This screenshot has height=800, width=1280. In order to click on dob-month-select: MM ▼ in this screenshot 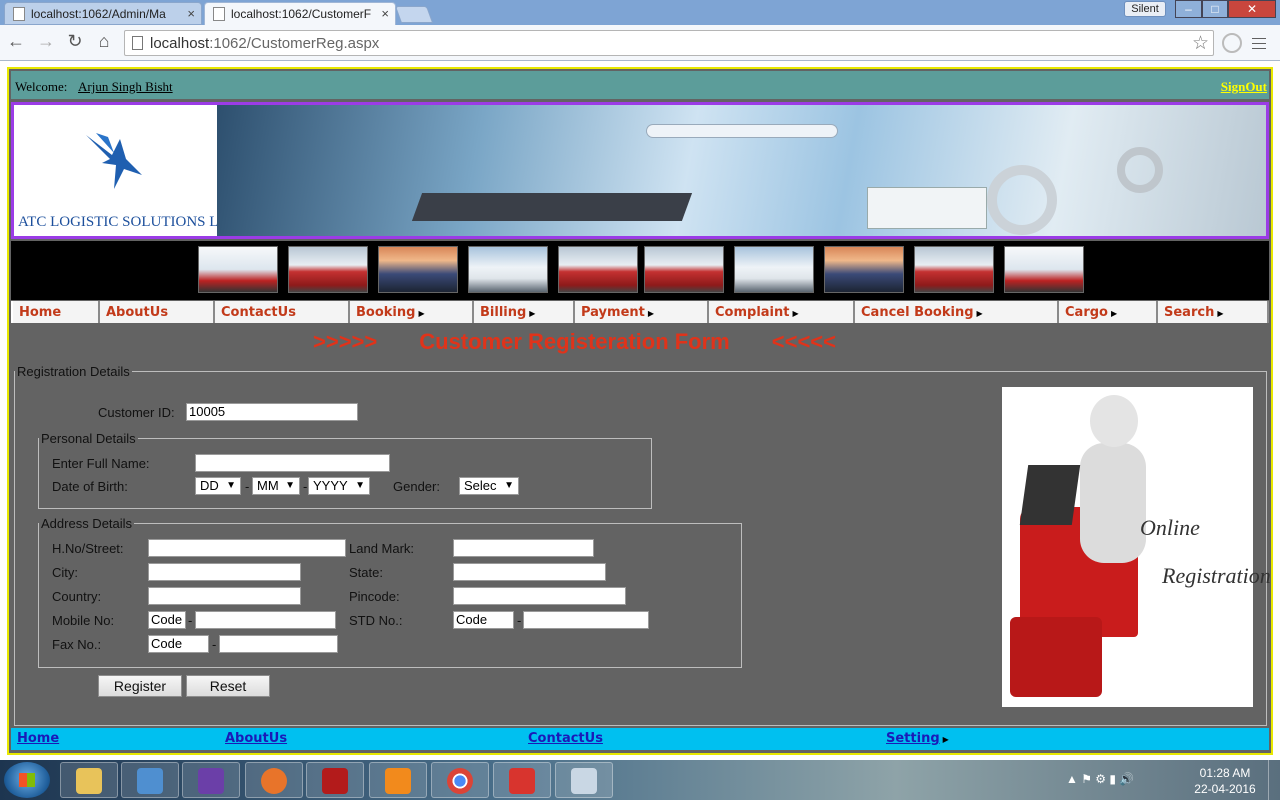, I will do `click(276, 486)`.